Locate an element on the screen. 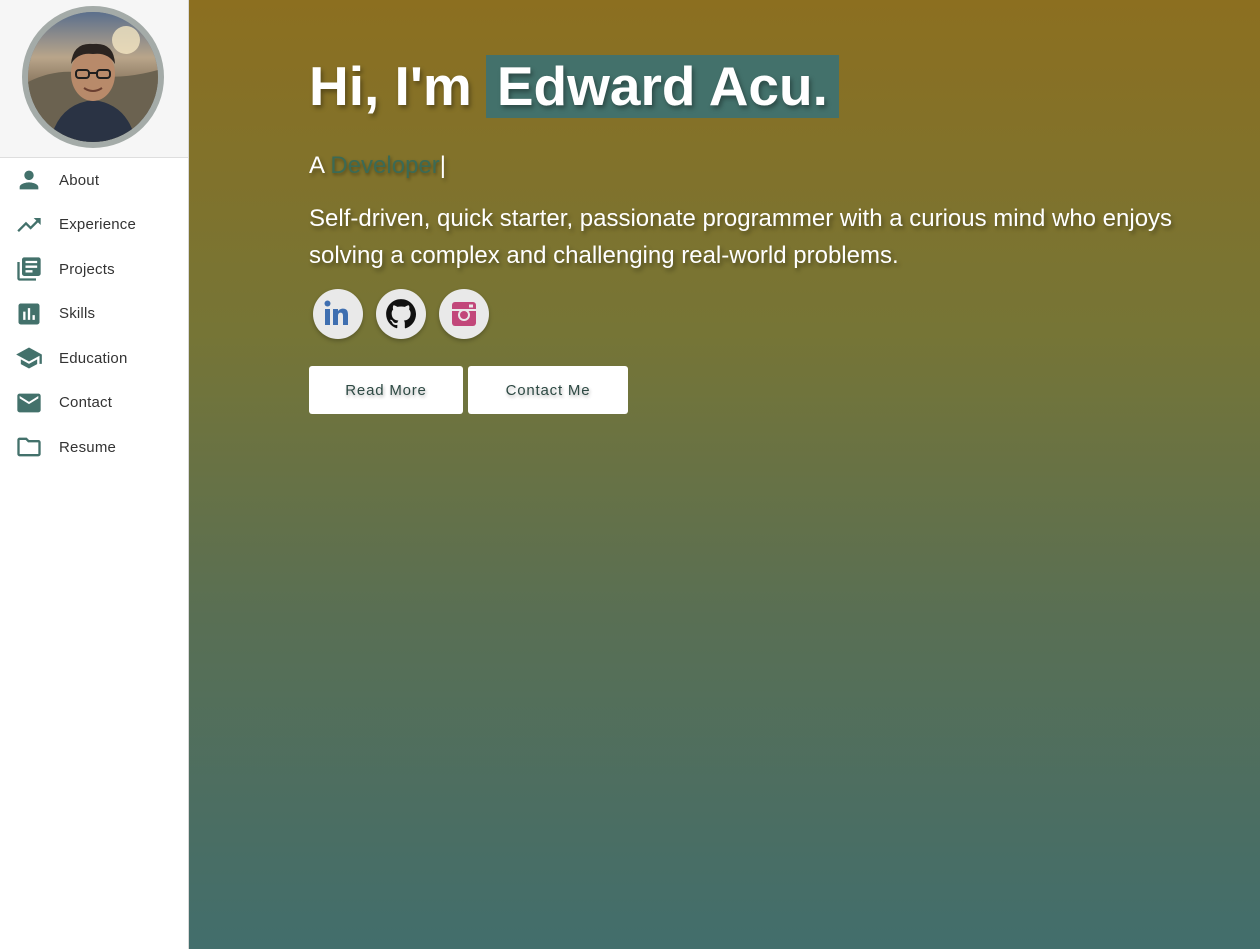  sidebar-item-label: About is located at coordinates (79, 180).